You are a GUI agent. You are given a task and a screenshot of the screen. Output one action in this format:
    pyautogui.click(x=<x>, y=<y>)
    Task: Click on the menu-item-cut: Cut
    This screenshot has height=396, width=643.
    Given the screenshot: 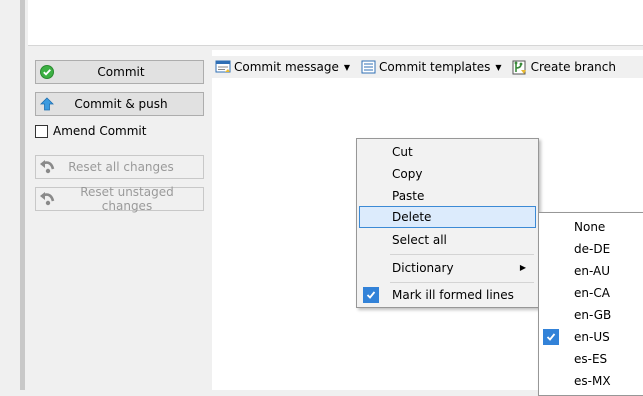 What is the action you would take?
    pyautogui.click(x=447, y=152)
    